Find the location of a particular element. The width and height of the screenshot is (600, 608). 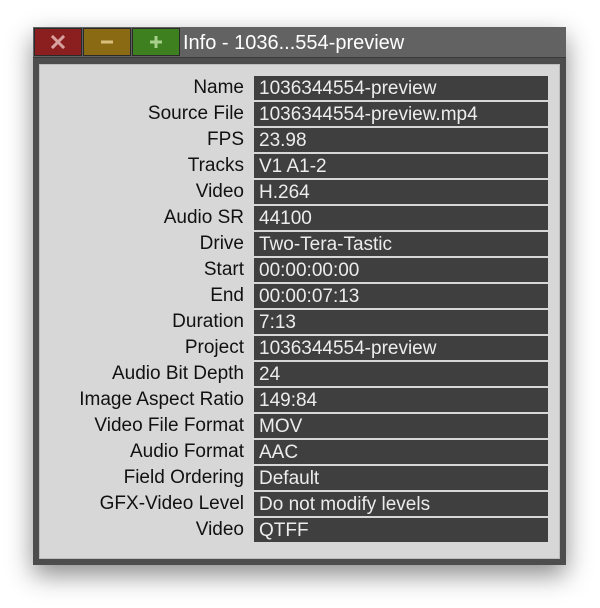

window-title: Info - 1036...554-preview is located at coordinates (294, 43).